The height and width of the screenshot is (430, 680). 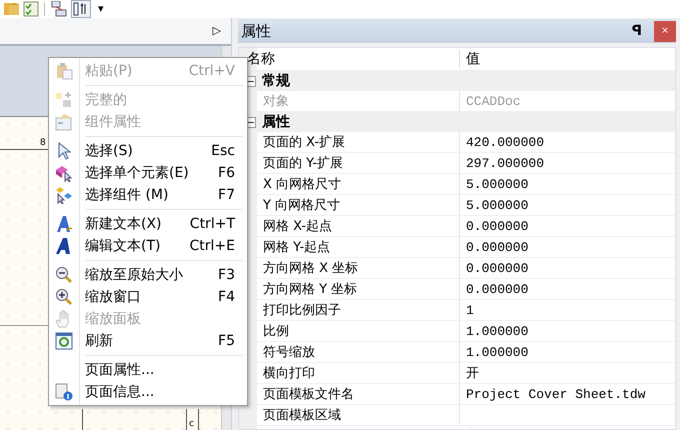 I want to click on sheet-label: c, so click(x=191, y=424).